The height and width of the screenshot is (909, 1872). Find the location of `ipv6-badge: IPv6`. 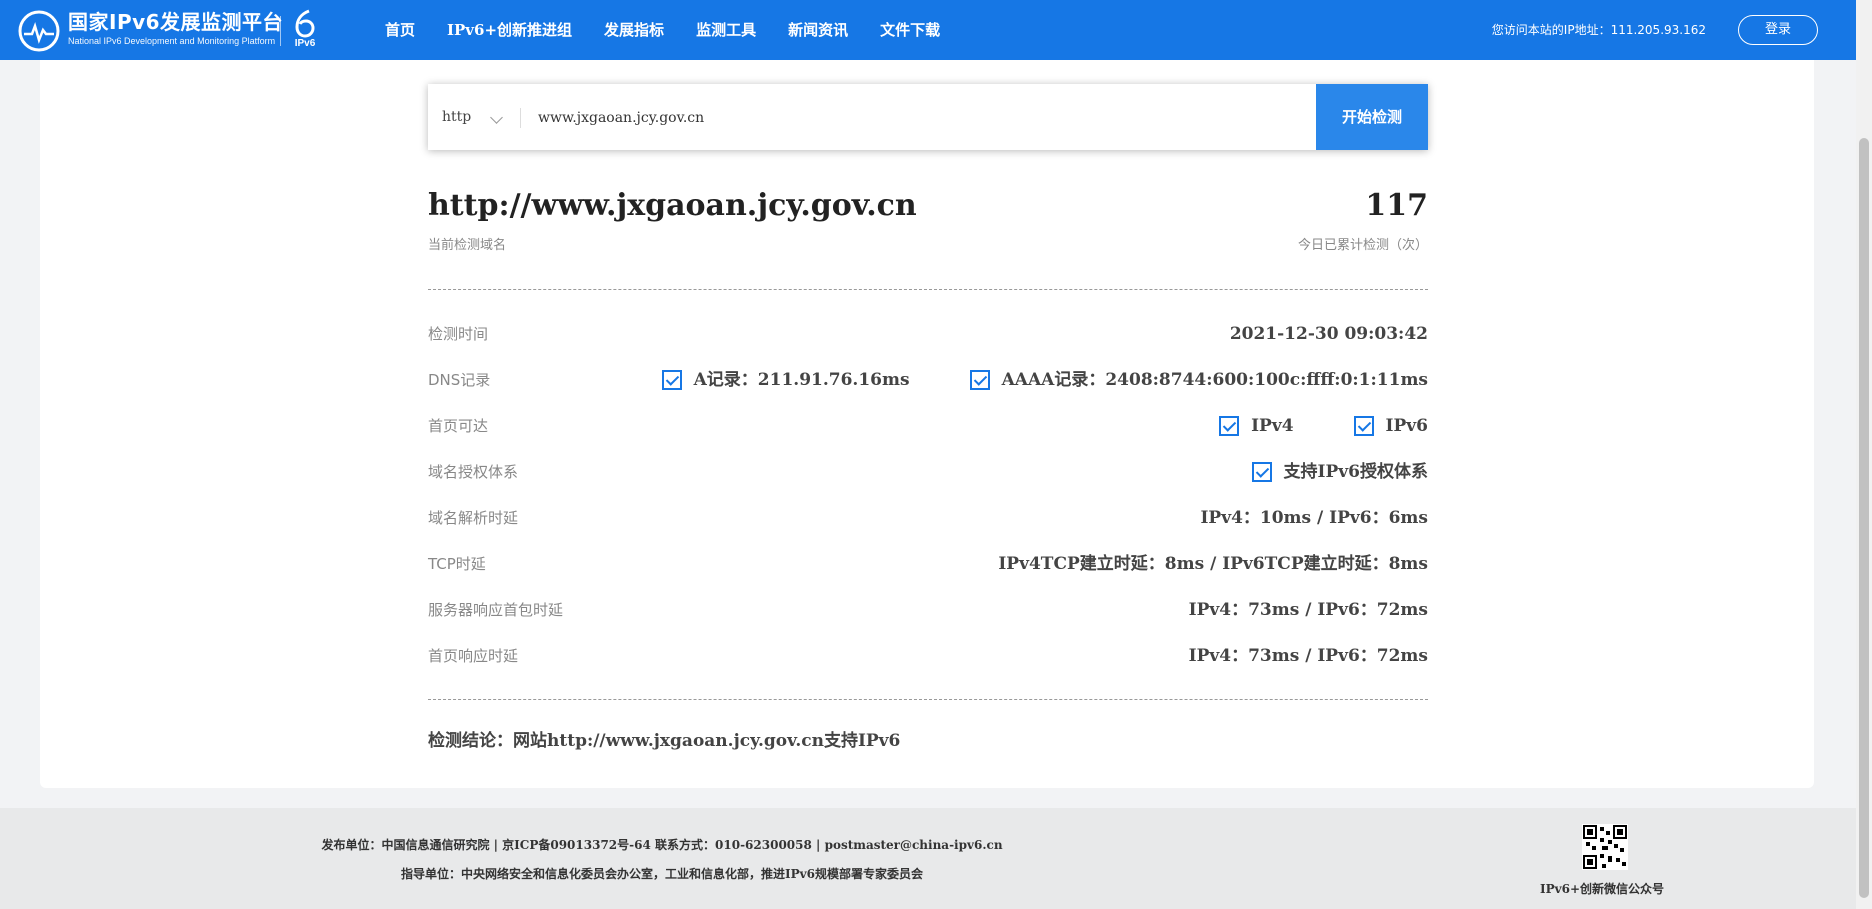

ipv6-badge: IPv6 is located at coordinates (305, 30).